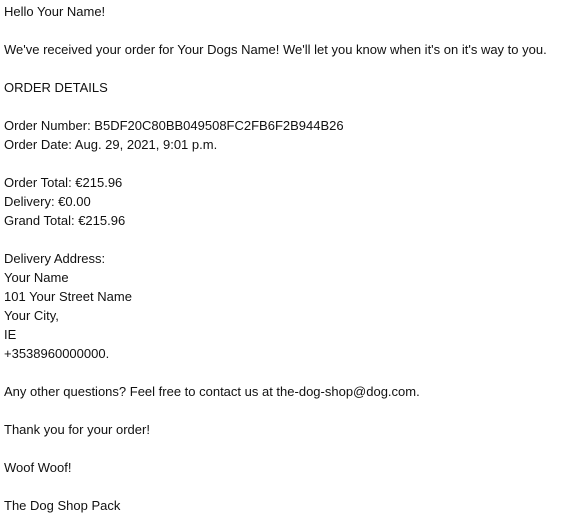 This screenshot has width=583, height=523. Describe the element at coordinates (47, 201) in the screenshot. I see `delivery-cost: Delivery: €0.00` at that location.